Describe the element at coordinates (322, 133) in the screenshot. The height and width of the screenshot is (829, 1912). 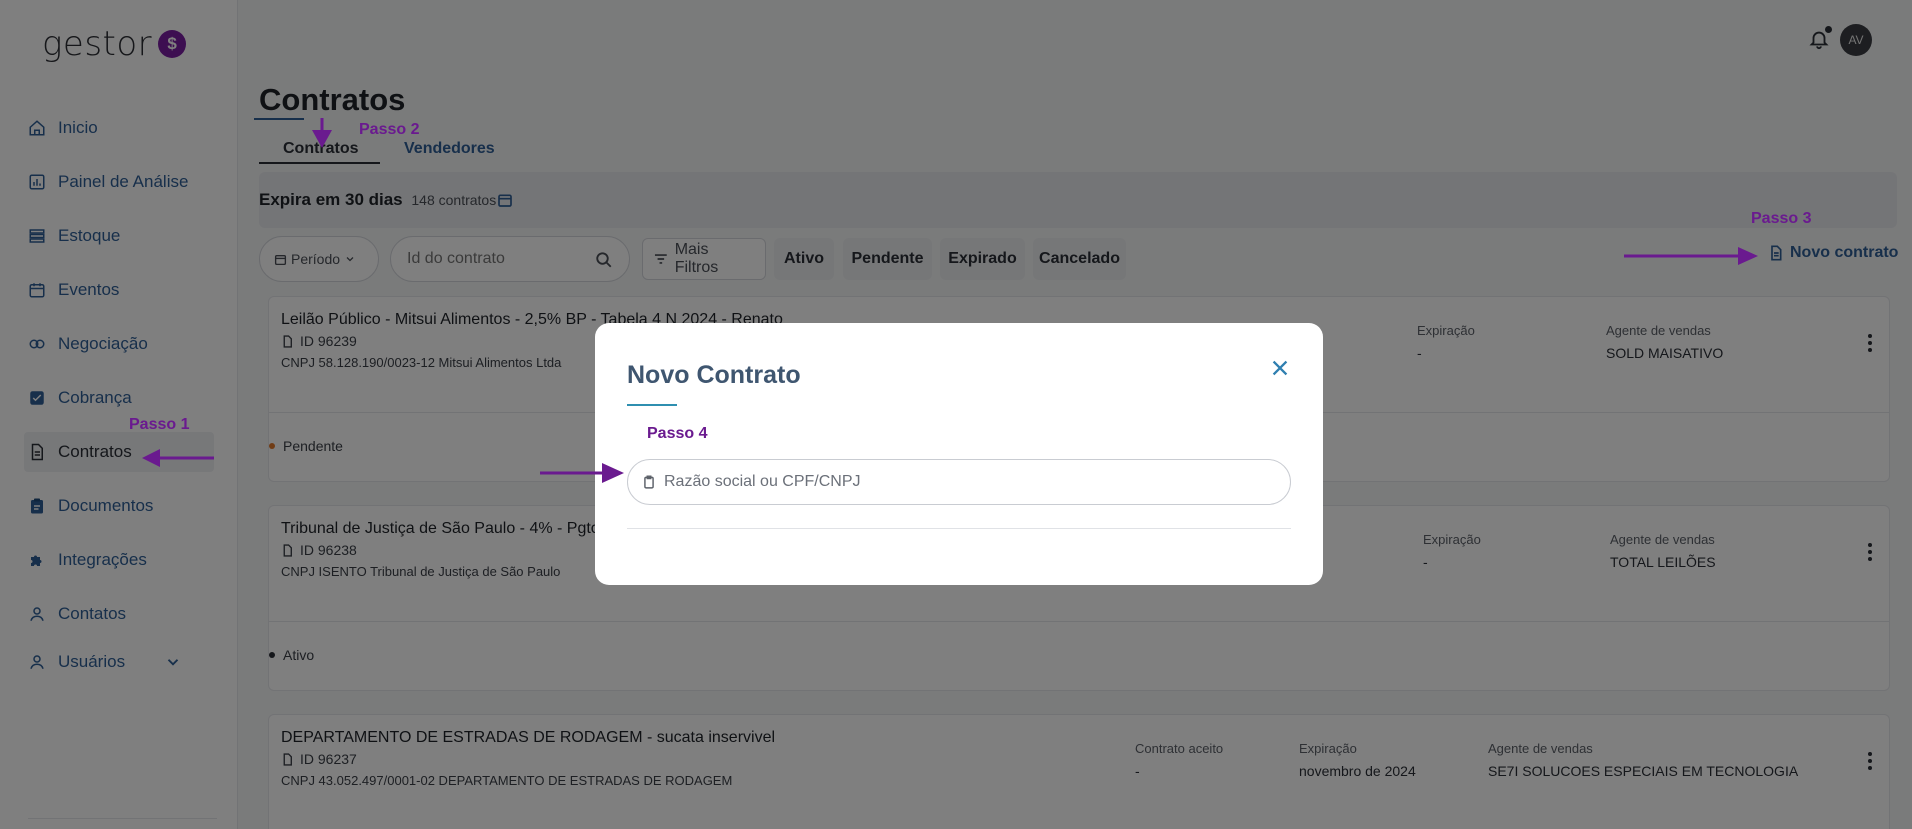
I see `arrow-down-icon` at that location.